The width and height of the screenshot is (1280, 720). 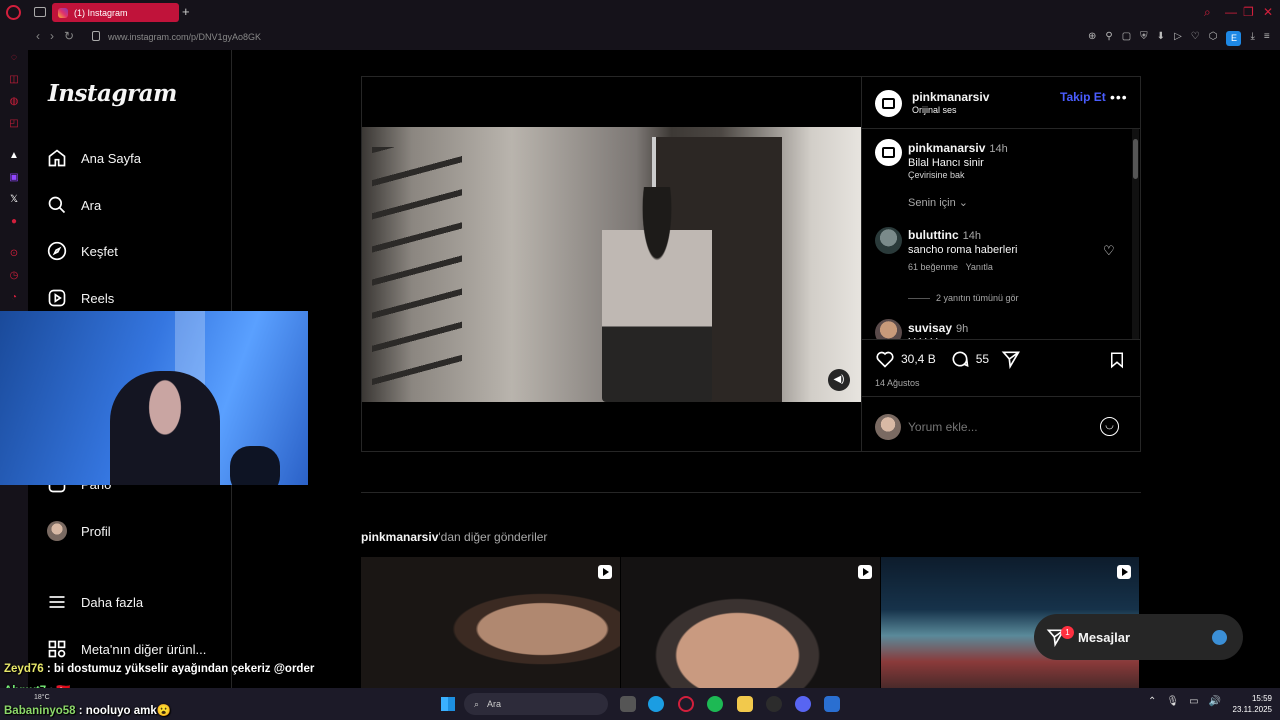 I want to click on shield-icon: ⛨, so click(x=1144, y=38).